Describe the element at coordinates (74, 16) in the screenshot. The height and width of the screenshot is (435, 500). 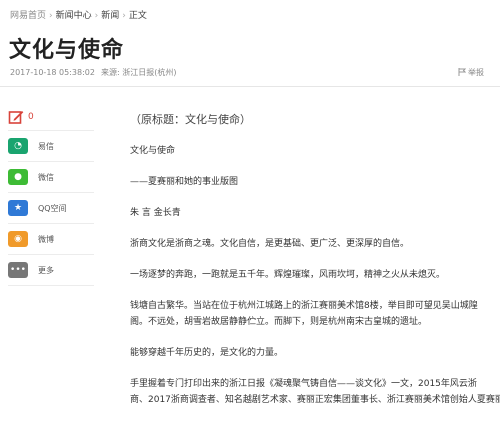
I see `breadcrumb-news-center: 新闻中心` at that location.